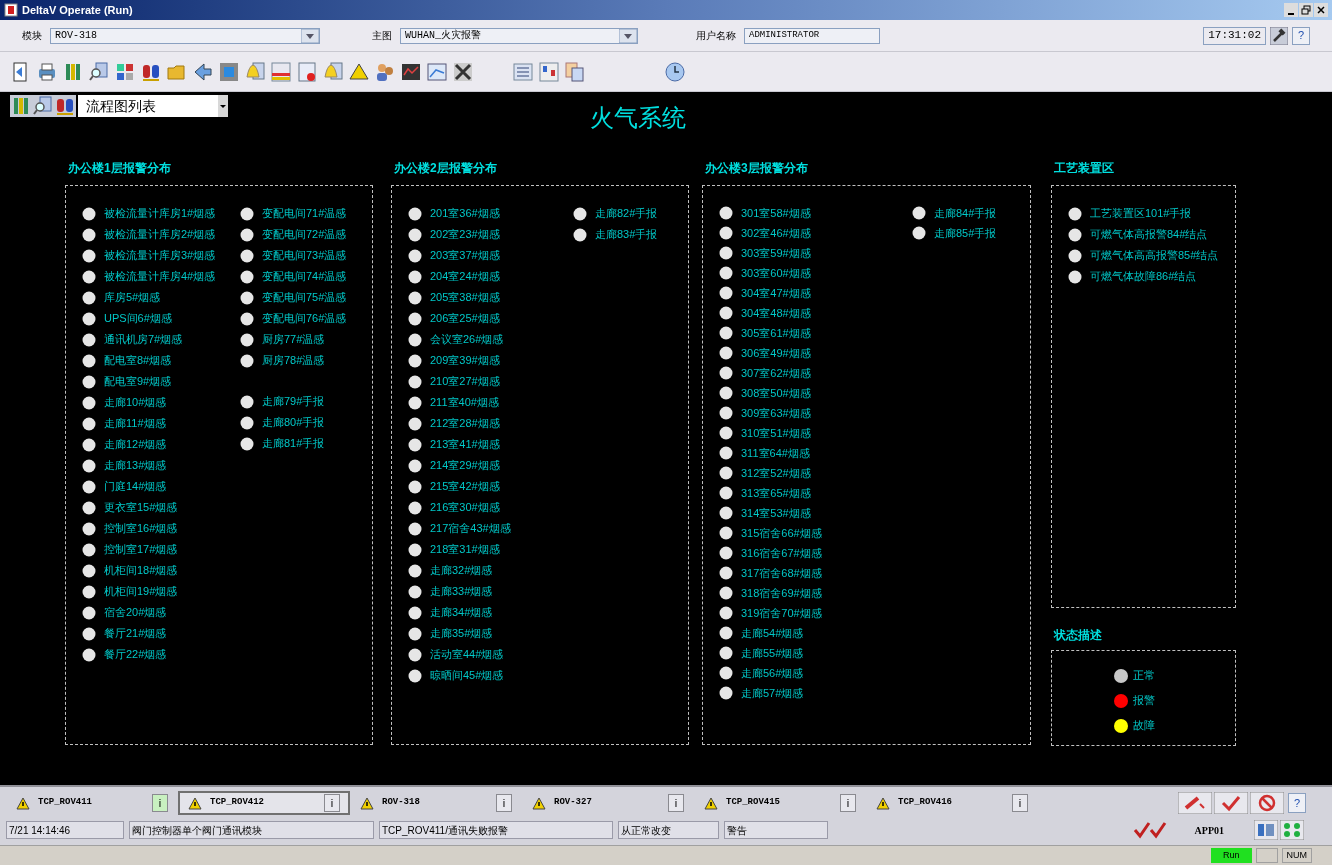 The height and width of the screenshot is (865, 1332). I want to click on point-label: 走廊57#烟感, so click(772, 693).